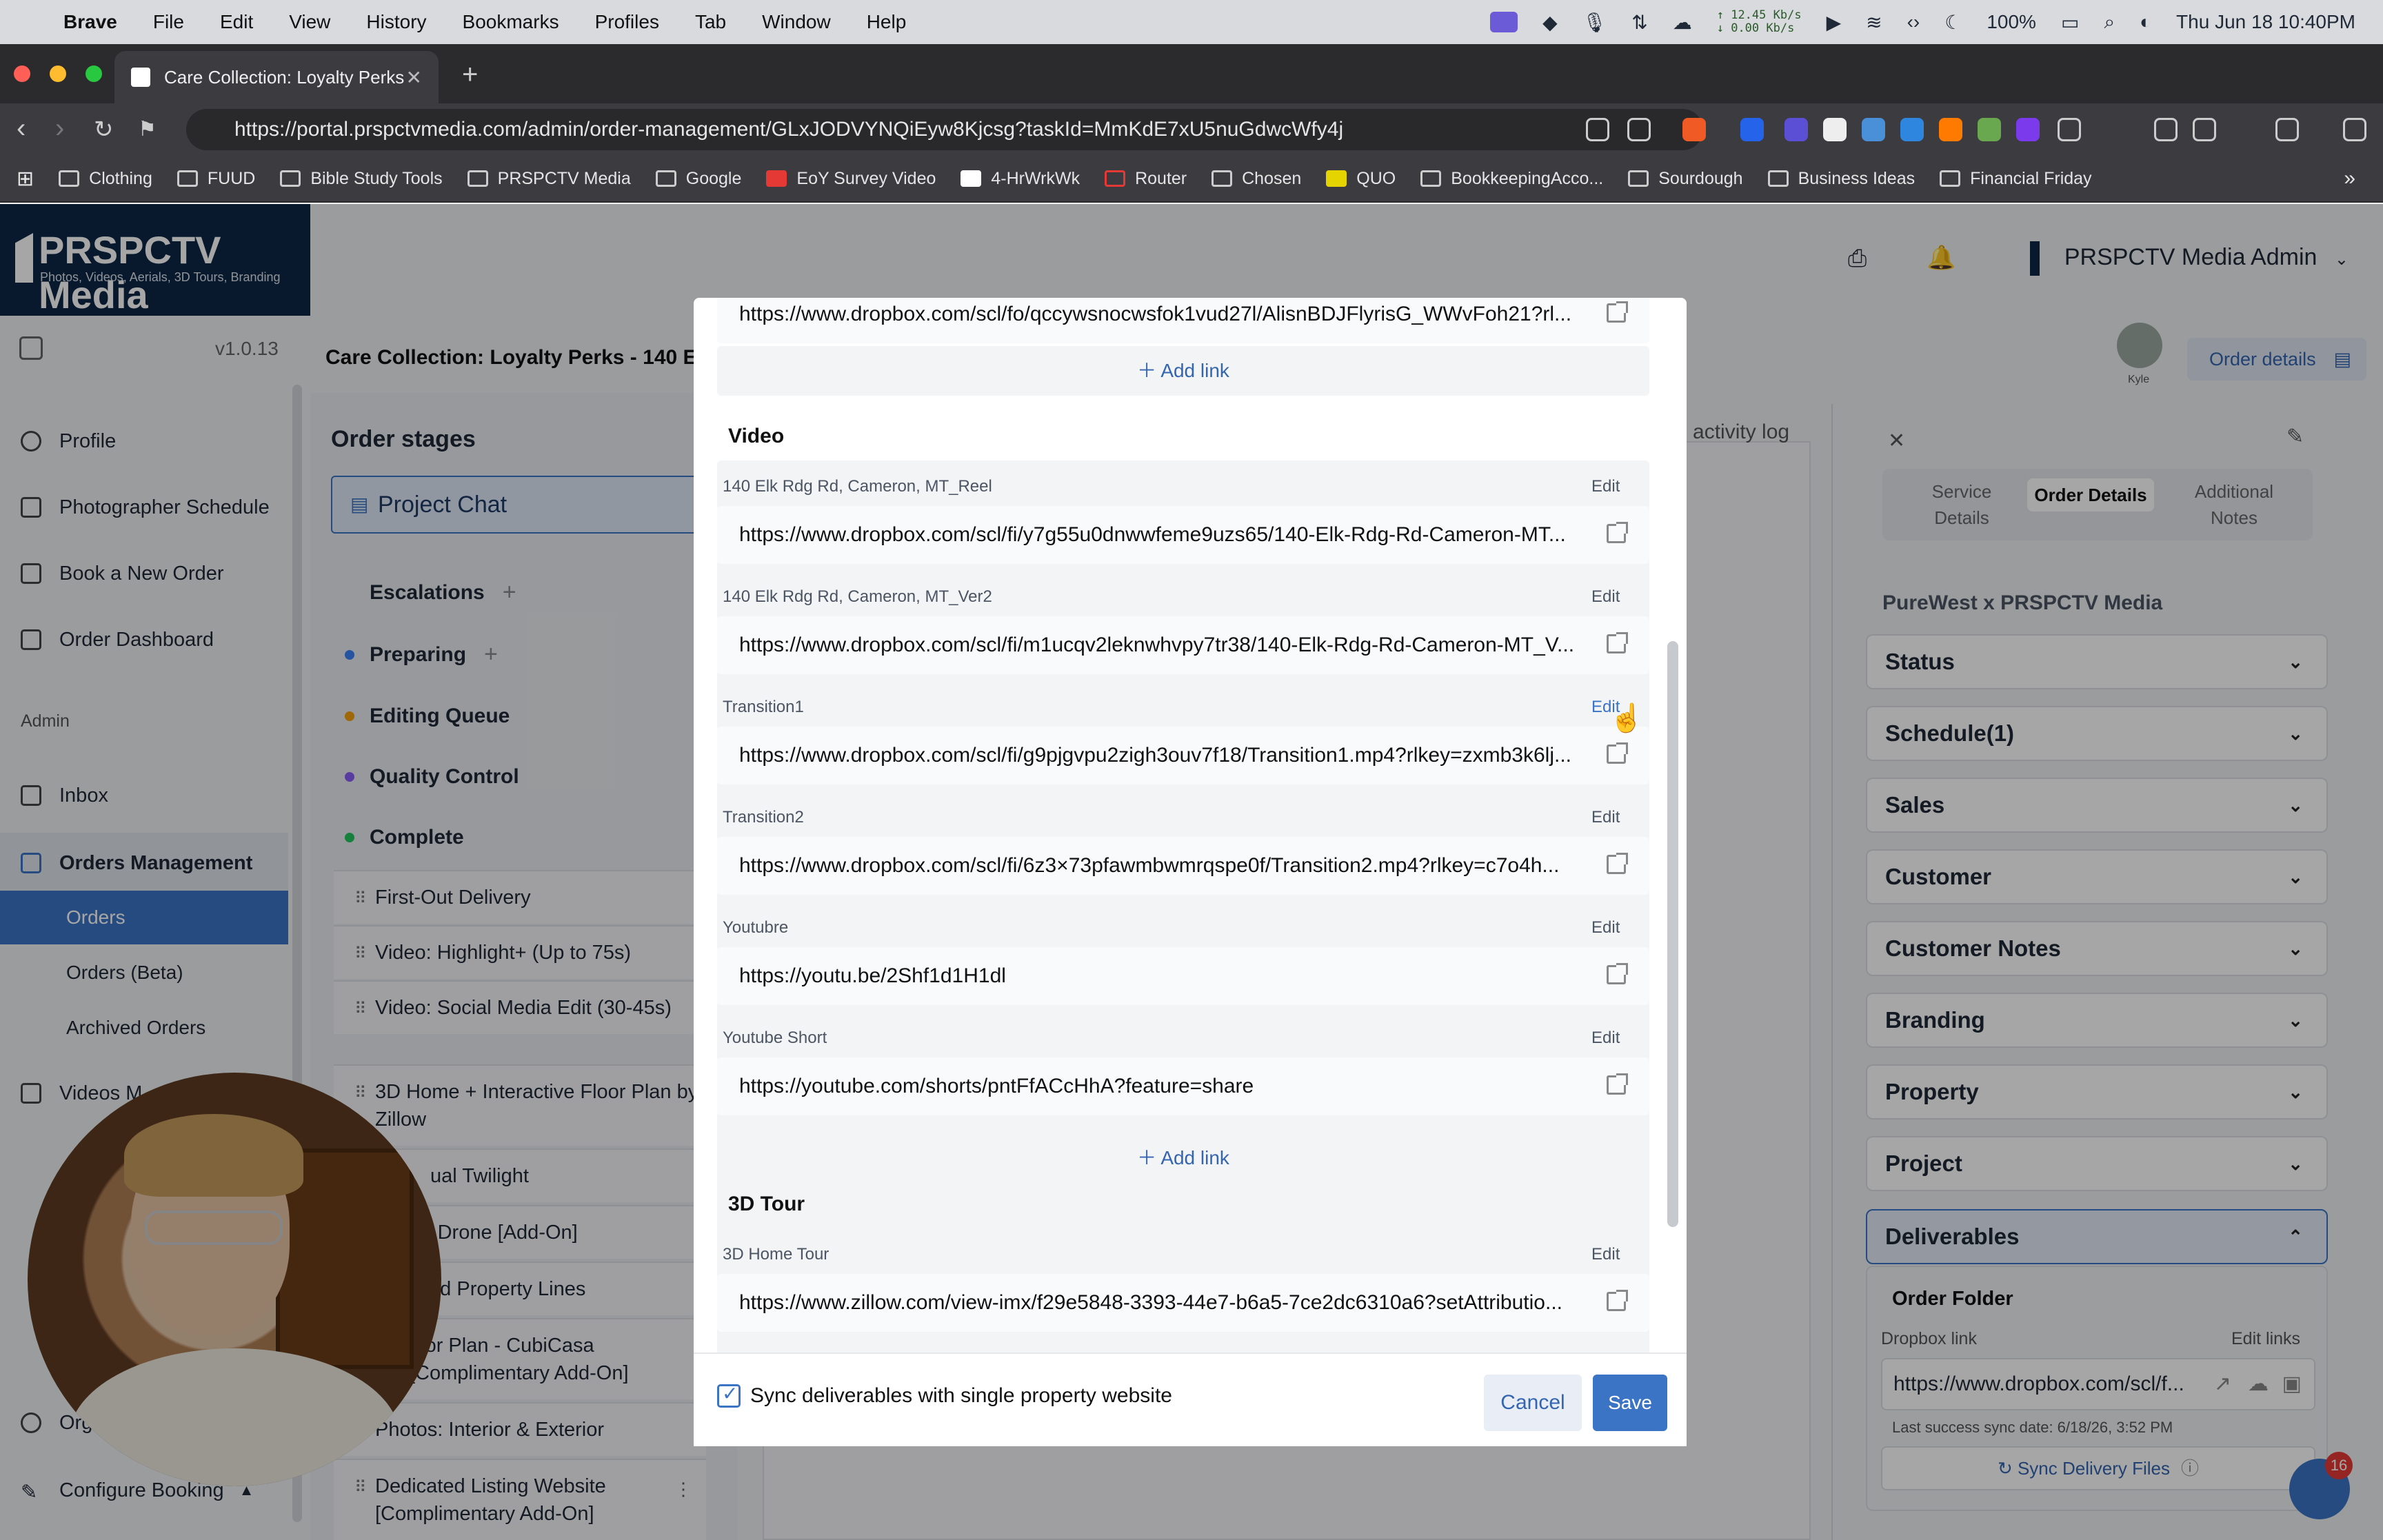  What do you see at coordinates (414, 78) in the screenshot?
I see `tab-close-icon: ✕` at bounding box center [414, 78].